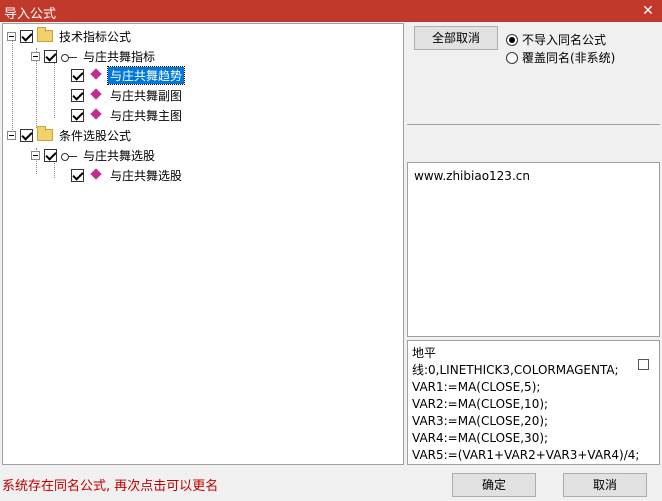  What do you see at coordinates (456, 38) in the screenshot?
I see `cancel-all-button: 全部取消` at bounding box center [456, 38].